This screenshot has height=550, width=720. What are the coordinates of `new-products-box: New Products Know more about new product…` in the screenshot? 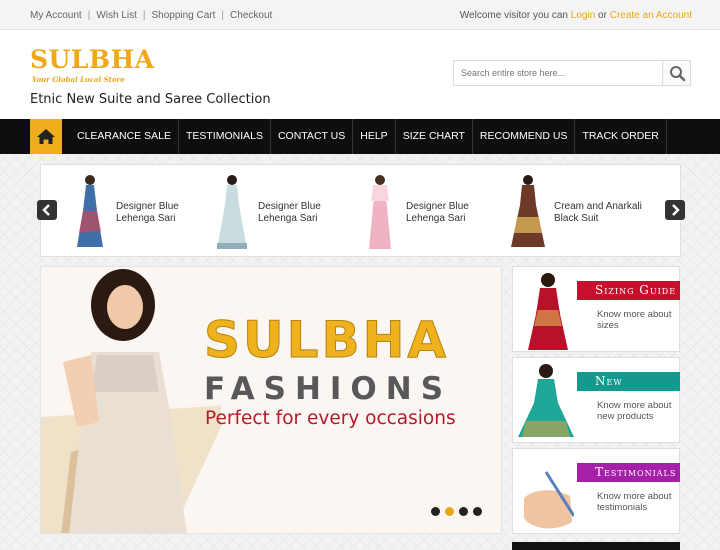 It's located at (596, 400).